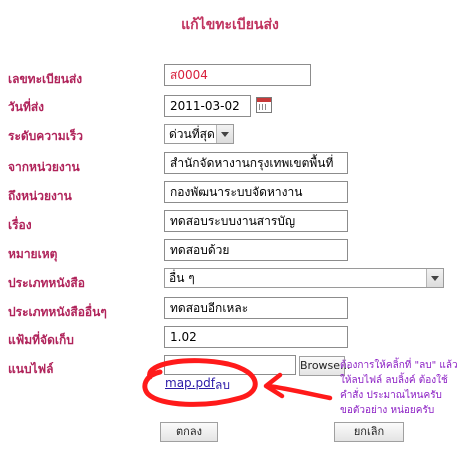  What do you see at coordinates (369, 432) in the screenshot?
I see `cancel-button: ยกเลิก` at bounding box center [369, 432].